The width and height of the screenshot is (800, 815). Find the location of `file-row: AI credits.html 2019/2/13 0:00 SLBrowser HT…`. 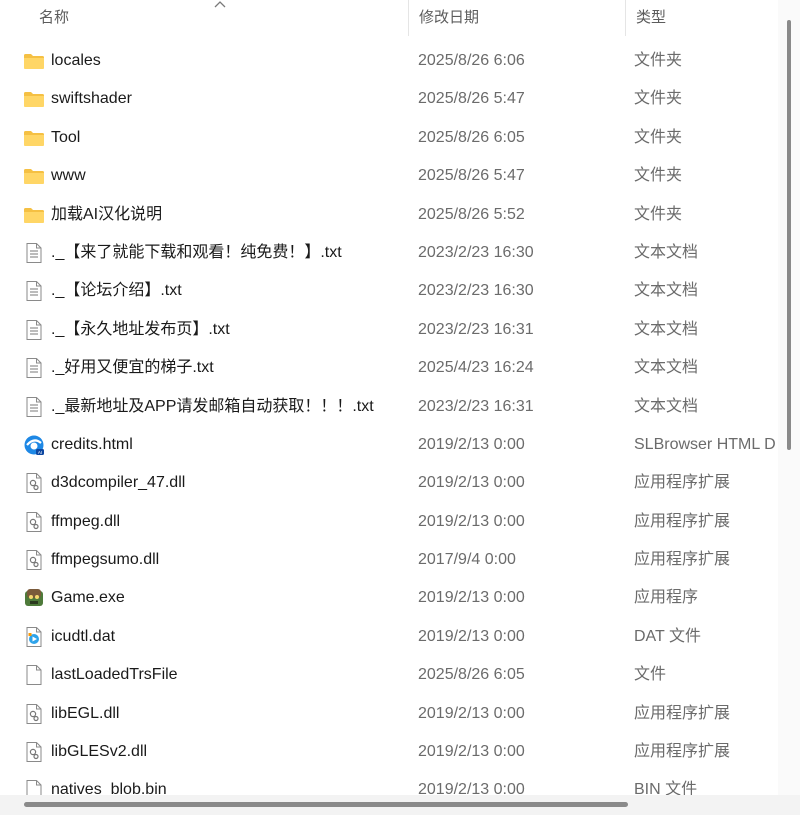

file-row: AI credits.html 2019/2/13 0:00 SLBrowser HT… is located at coordinates (389, 445).